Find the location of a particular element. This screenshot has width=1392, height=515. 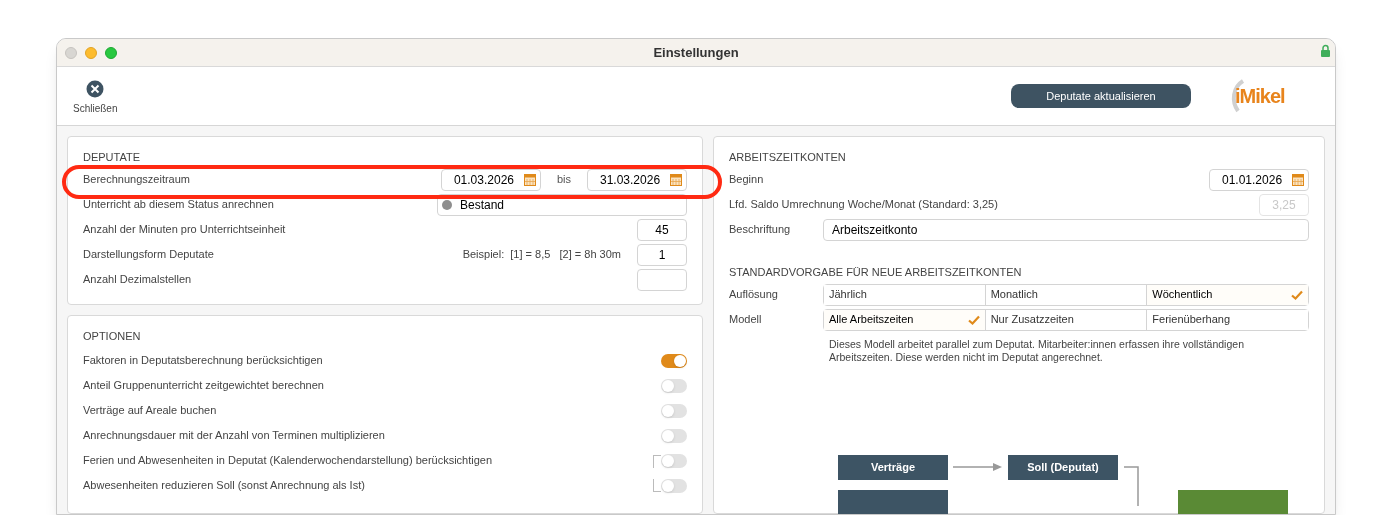

segment-option: Wöchentlich is located at coordinates (1227, 294).